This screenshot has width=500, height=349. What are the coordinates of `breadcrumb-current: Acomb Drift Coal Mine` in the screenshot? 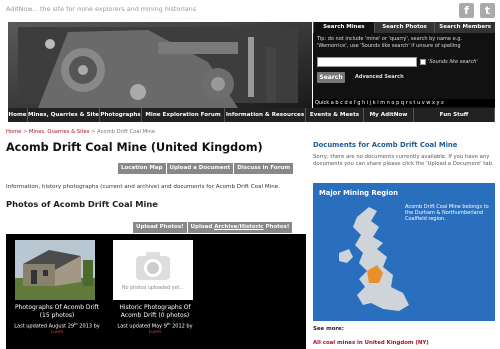 It's located at (126, 132).